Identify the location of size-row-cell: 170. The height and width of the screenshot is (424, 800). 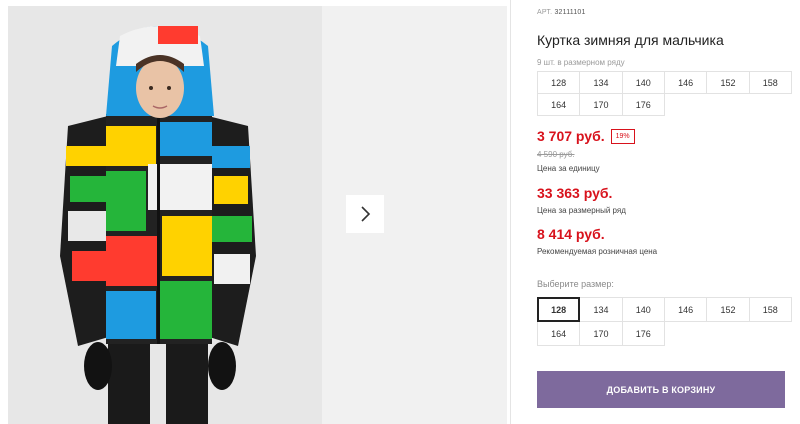
(601, 104).